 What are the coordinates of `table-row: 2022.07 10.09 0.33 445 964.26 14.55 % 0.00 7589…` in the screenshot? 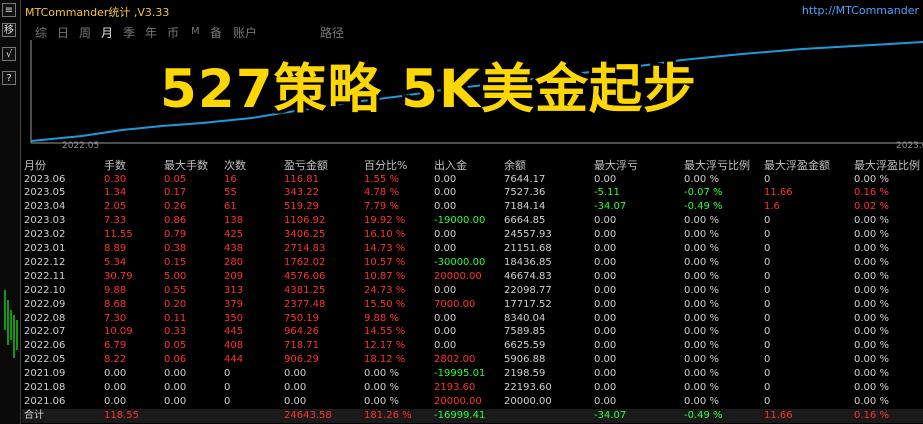 It's located at (472, 332).